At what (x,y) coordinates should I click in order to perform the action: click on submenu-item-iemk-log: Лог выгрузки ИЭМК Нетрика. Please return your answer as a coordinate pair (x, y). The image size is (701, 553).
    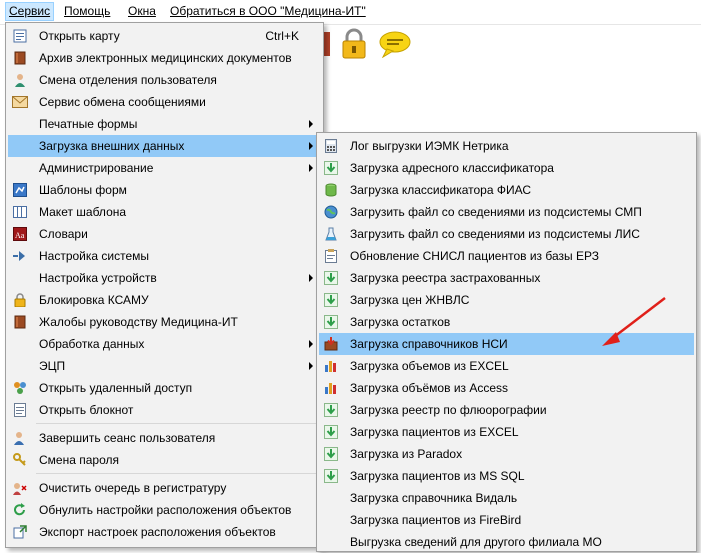
    Looking at the image, I should click on (506, 146).